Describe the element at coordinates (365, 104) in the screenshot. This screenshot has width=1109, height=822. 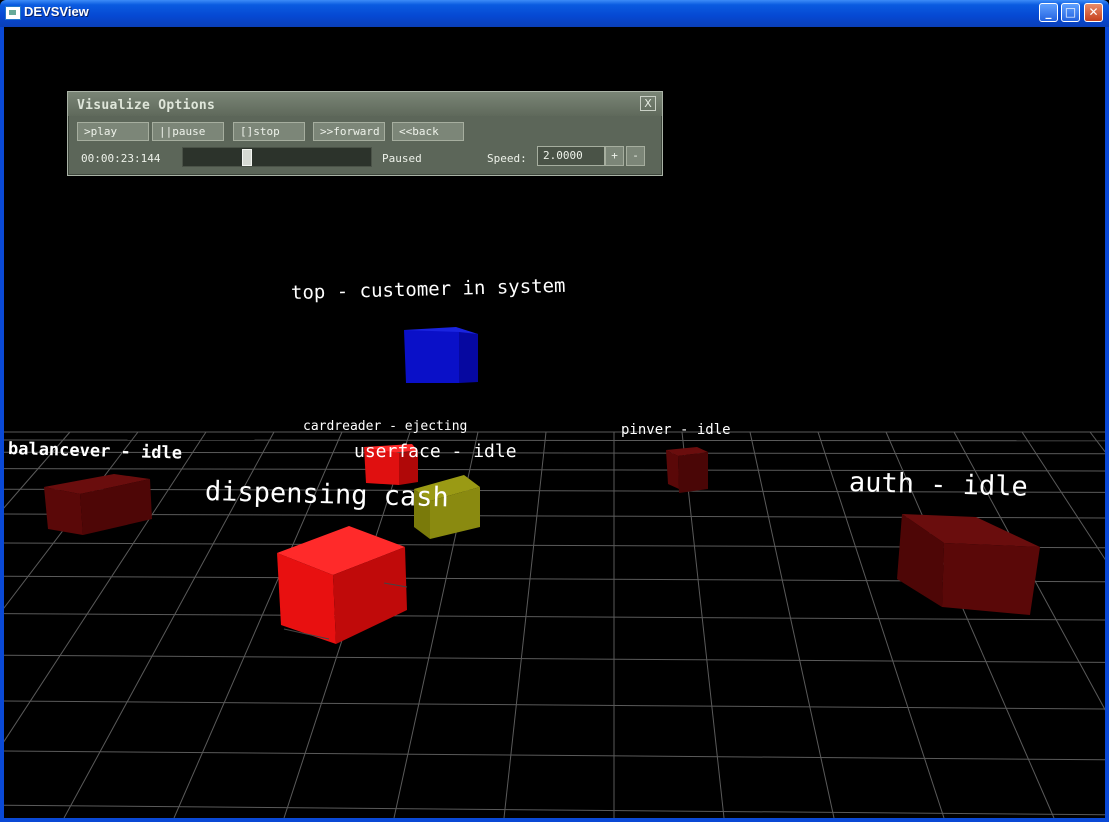
I see `panel-header: Visualize Options X` at that location.